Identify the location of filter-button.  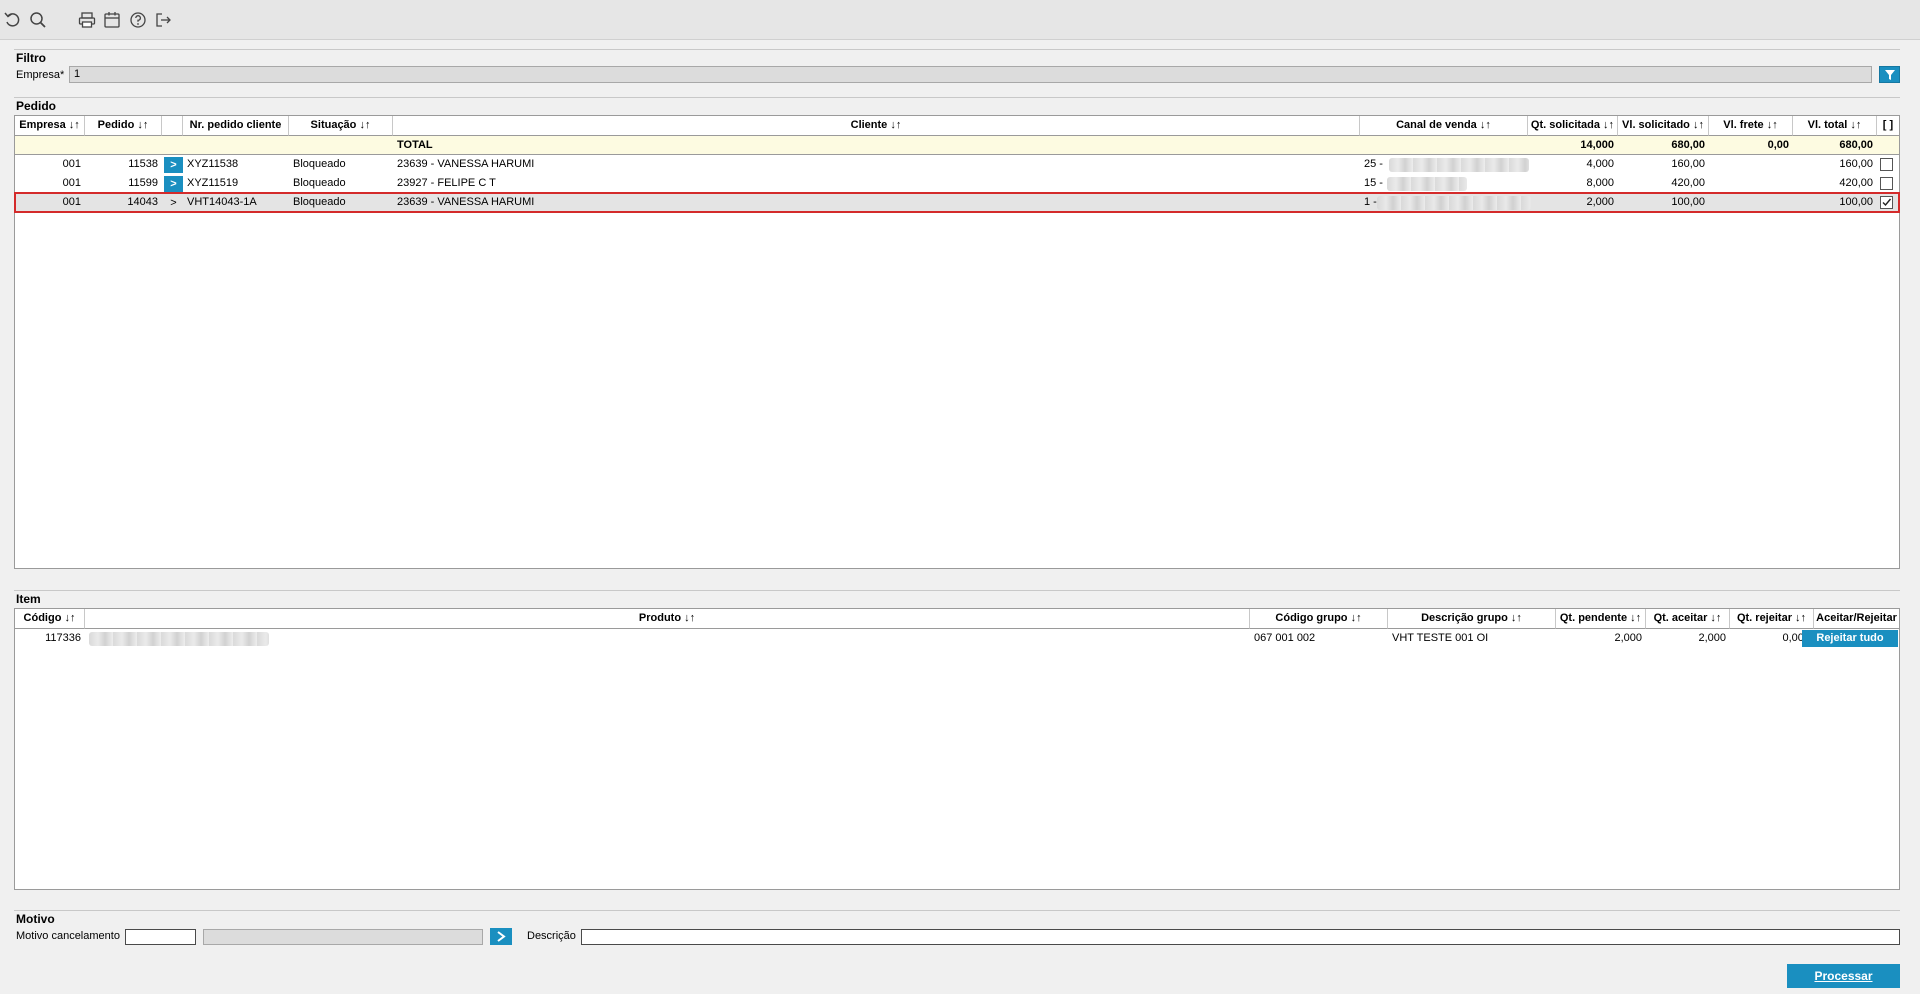
(1889, 74).